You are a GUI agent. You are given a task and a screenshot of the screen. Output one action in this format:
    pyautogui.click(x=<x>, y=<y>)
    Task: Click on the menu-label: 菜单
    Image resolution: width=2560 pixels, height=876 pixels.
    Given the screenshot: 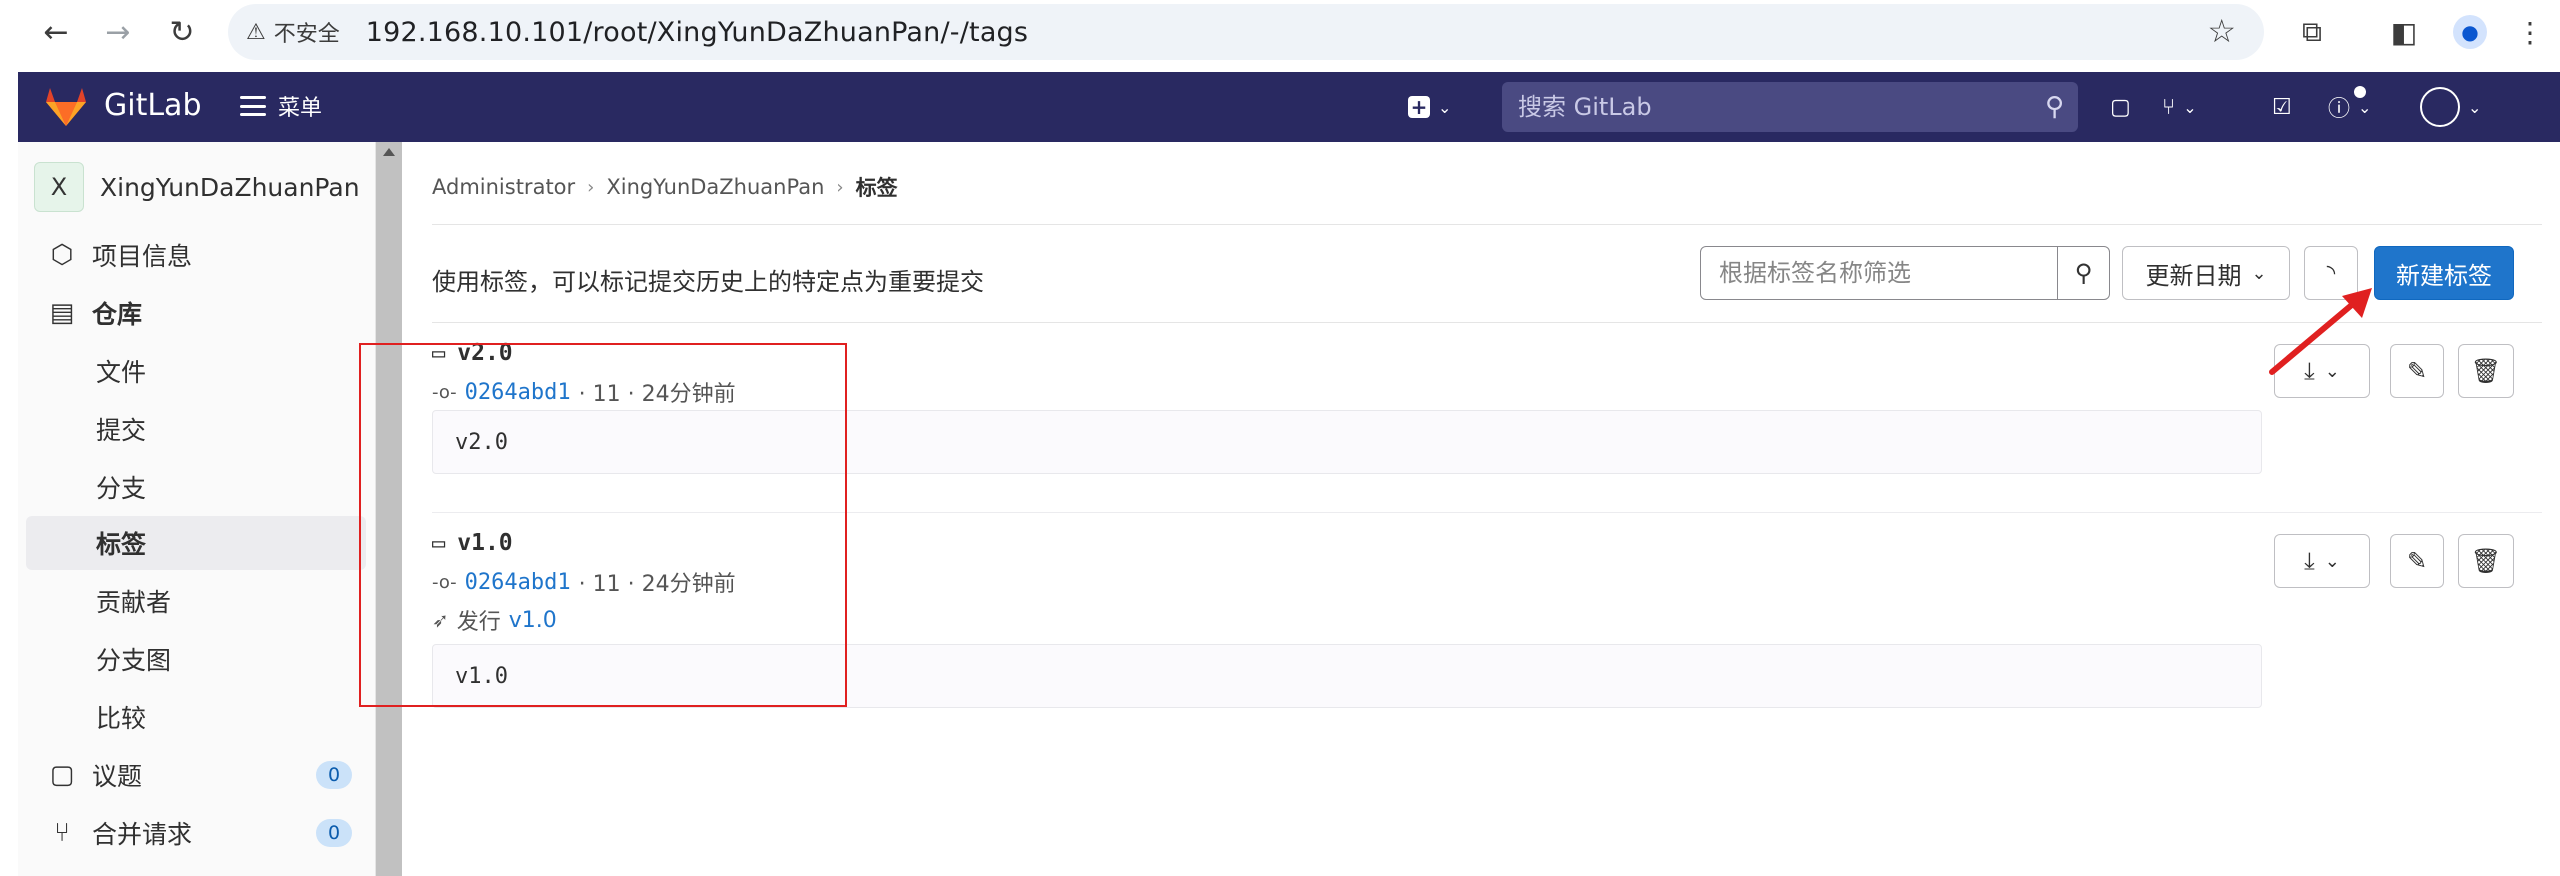 What is the action you would take?
    pyautogui.click(x=300, y=108)
    